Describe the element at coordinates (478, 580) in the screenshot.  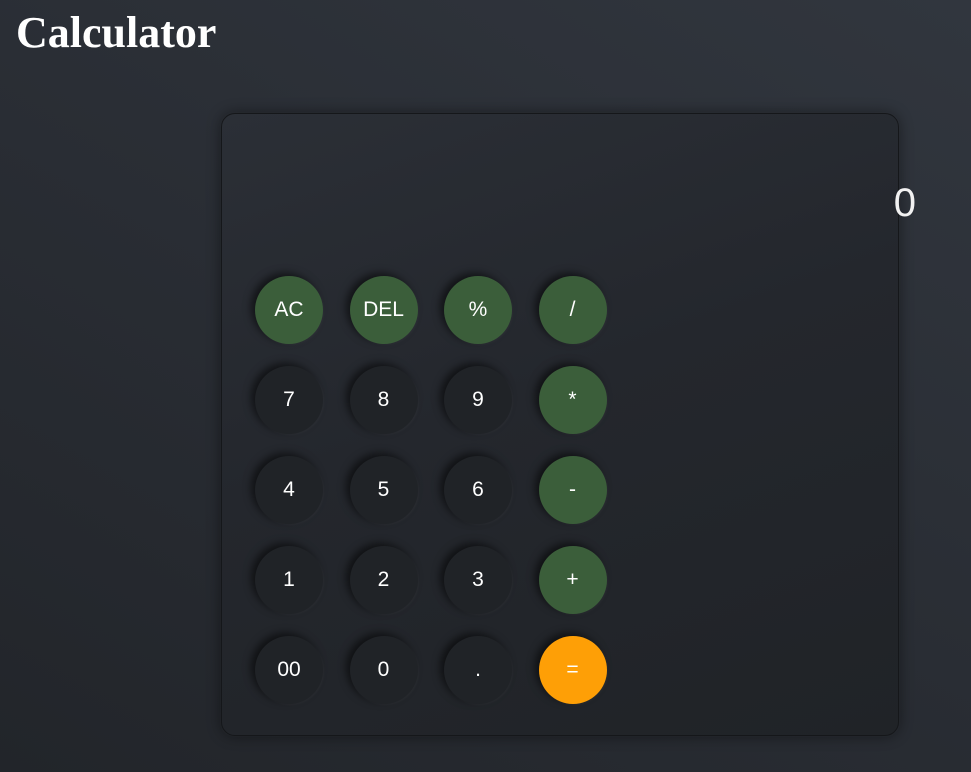
I see `digit-3-button: 3` at that location.